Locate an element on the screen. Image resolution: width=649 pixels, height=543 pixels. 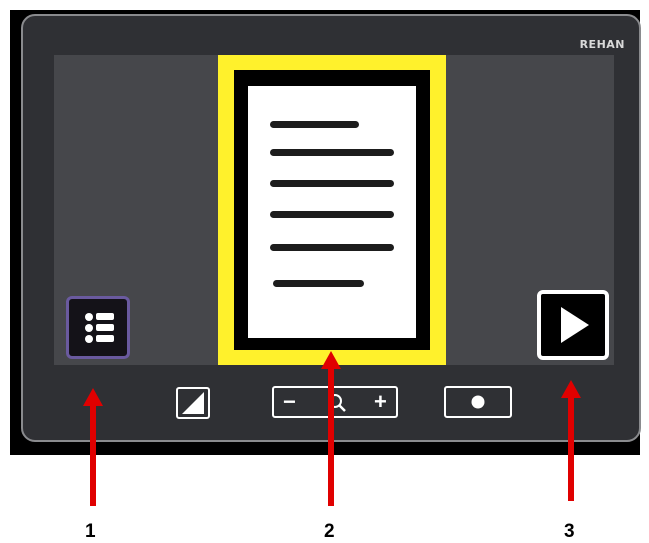
zoom-out-button: − is located at coordinates (289, 402).